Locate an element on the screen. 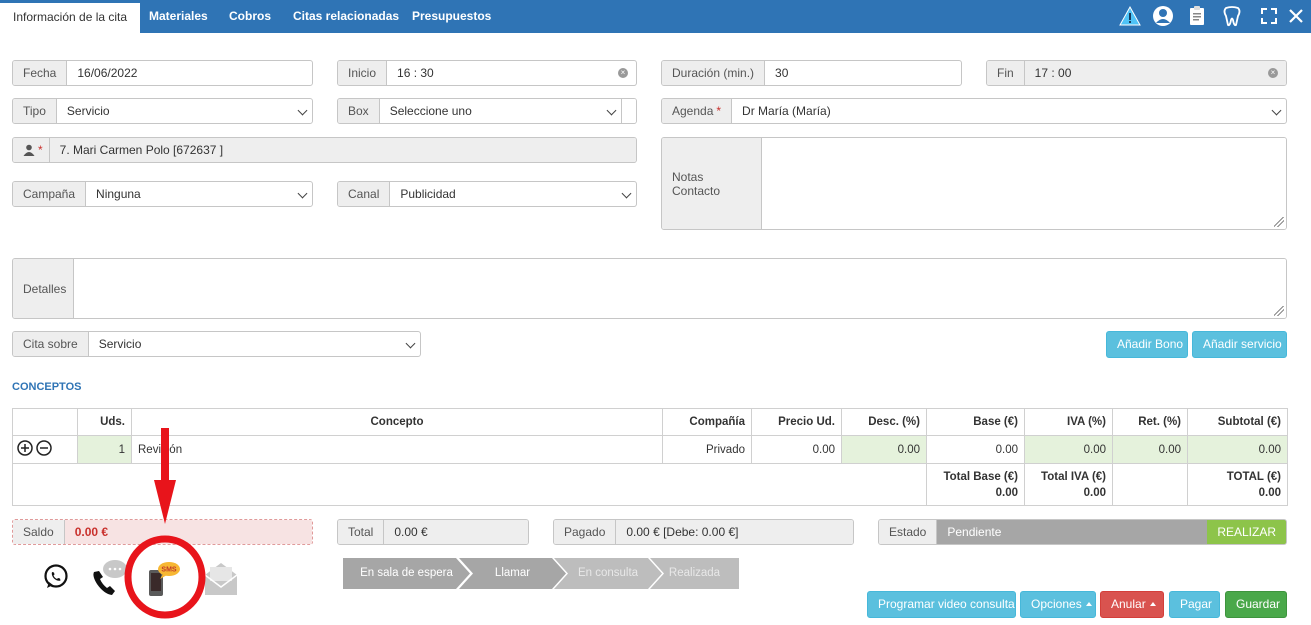 This screenshot has width=1311, height=625. pagar-button: Pagar is located at coordinates (1194, 604).